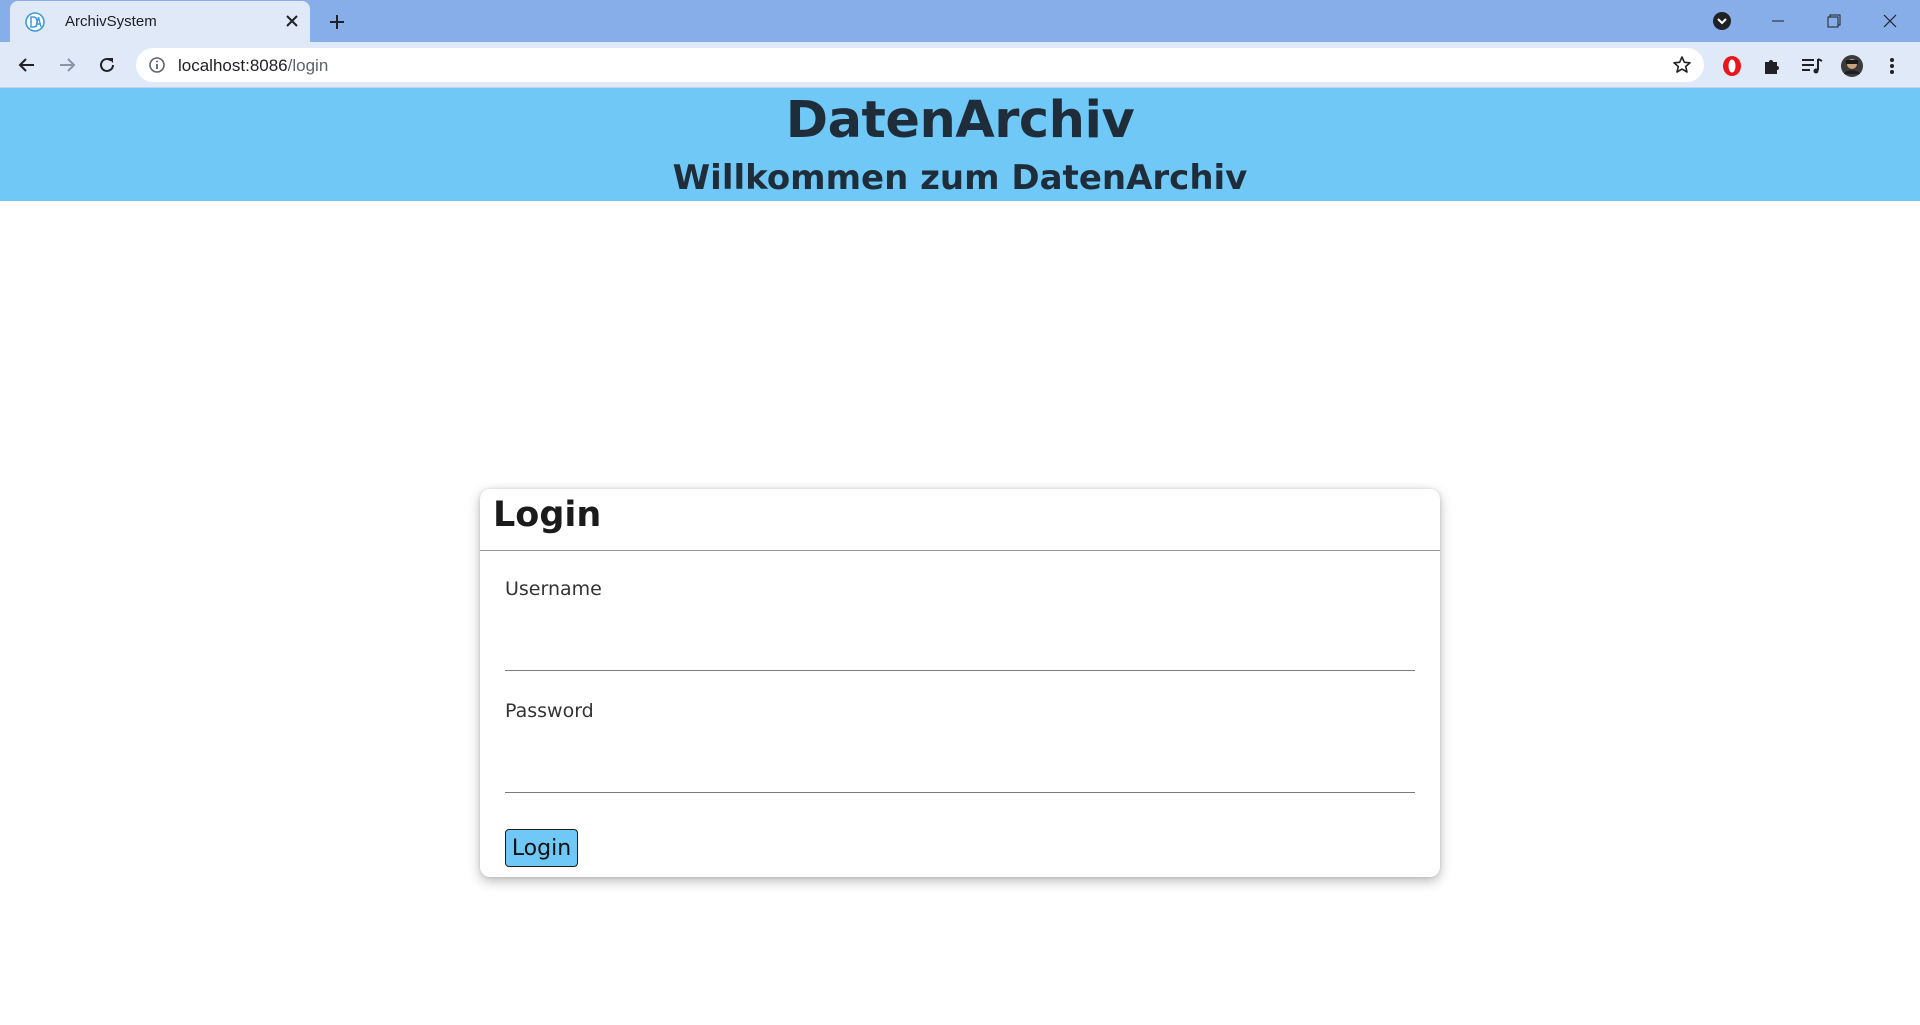 The image size is (1920, 1025). What do you see at coordinates (1772, 66) in the screenshot?
I see `puzzle-icon` at bounding box center [1772, 66].